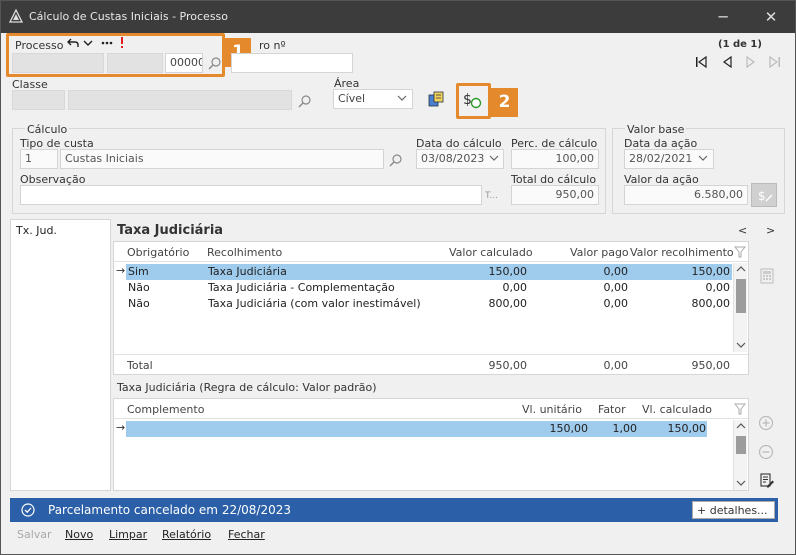 Image resolution: width=796 pixels, height=555 pixels. What do you see at coordinates (767, 276) in the screenshot?
I see `calculator-icon` at bounding box center [767, 276].